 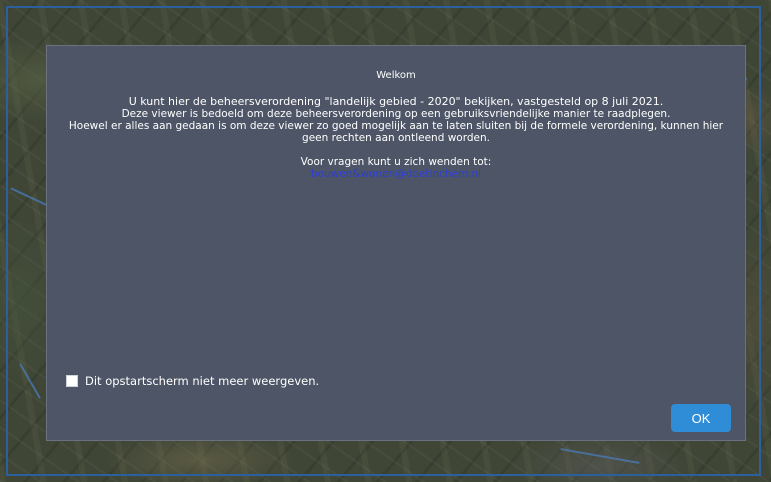 I want to click on hide-startup-option: Dit opstartscherm niet meer weergeven., so click(x=192, y=381).